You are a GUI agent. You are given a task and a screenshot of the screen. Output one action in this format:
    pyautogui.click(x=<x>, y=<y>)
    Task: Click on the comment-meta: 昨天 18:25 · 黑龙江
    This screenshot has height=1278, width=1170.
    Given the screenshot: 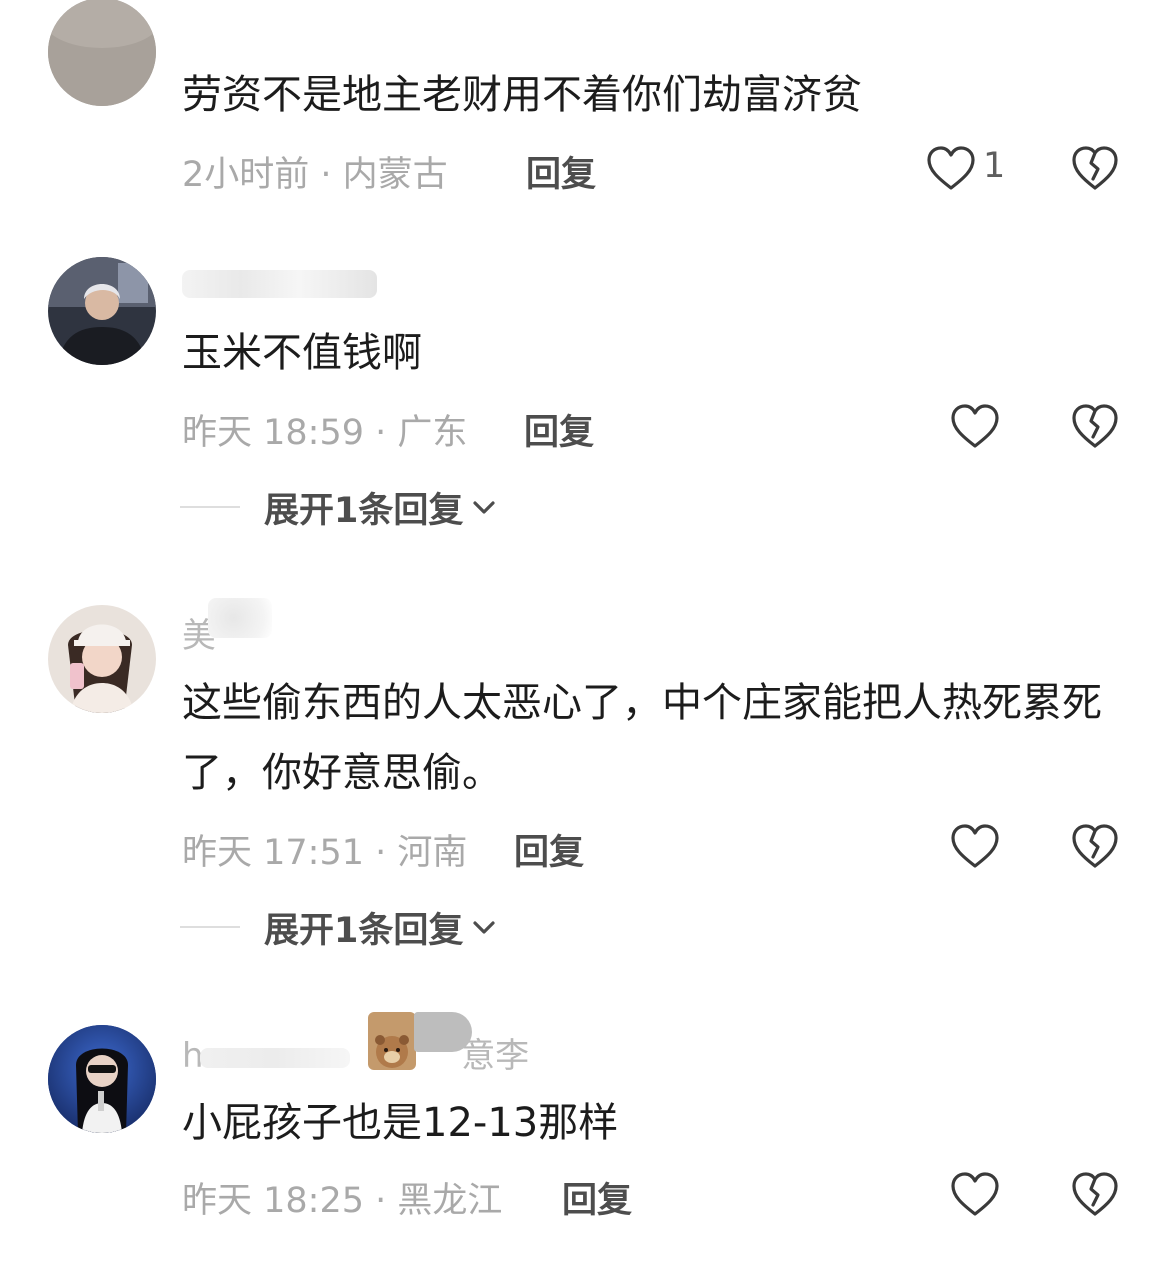 What is the action you would take?
    pyautogui.click(x=342, y=1201)
    